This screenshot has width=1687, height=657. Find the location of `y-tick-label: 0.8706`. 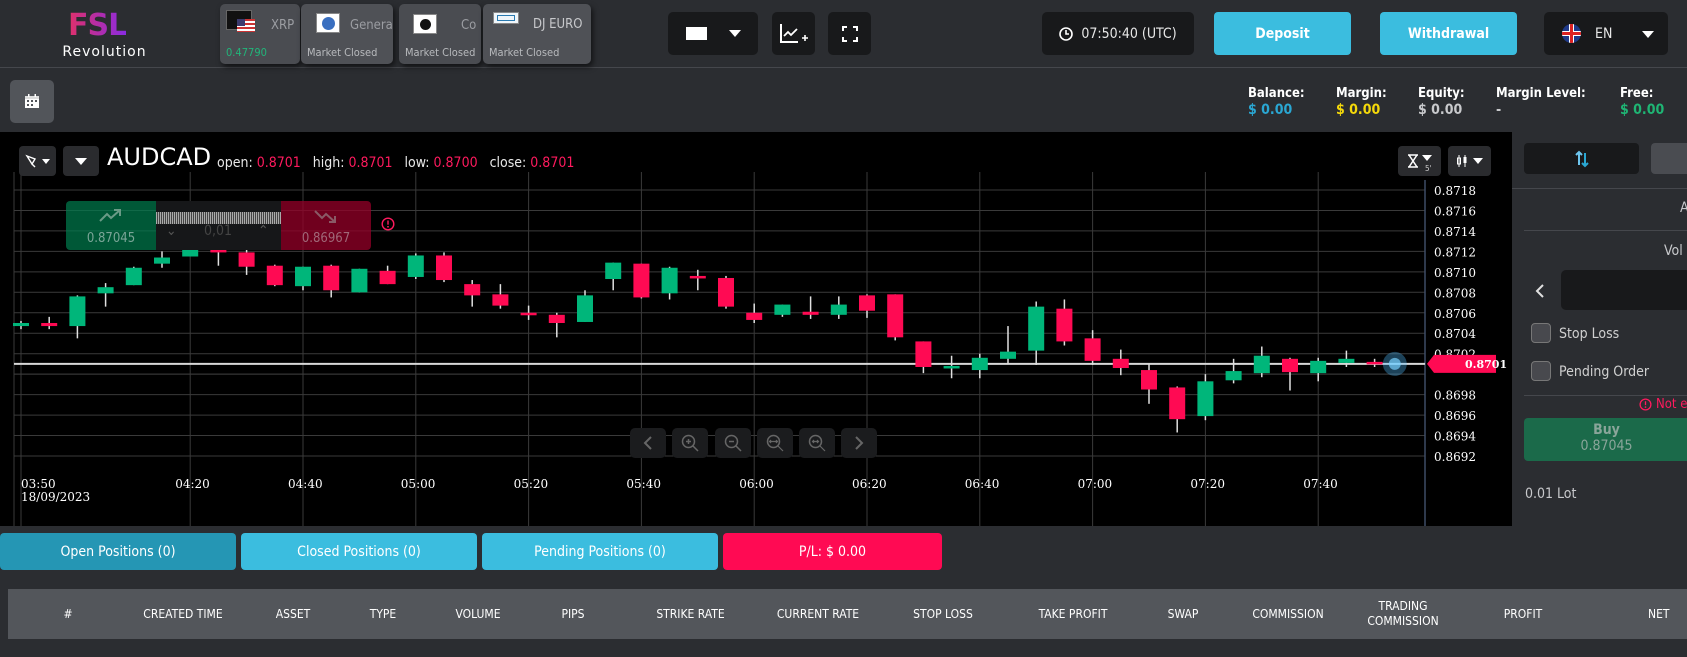

y-tick-label: 0.8706 is located at coordinates (1455, 314).